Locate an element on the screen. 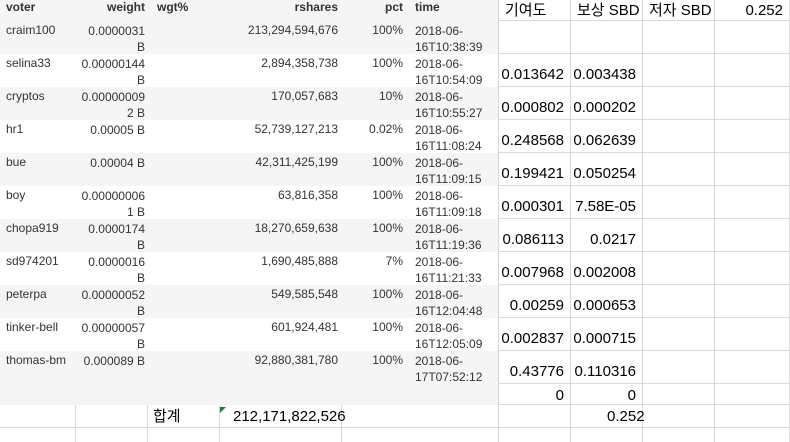  cell-weight-line: 0.00004 B is located at coordinates (117, 163).